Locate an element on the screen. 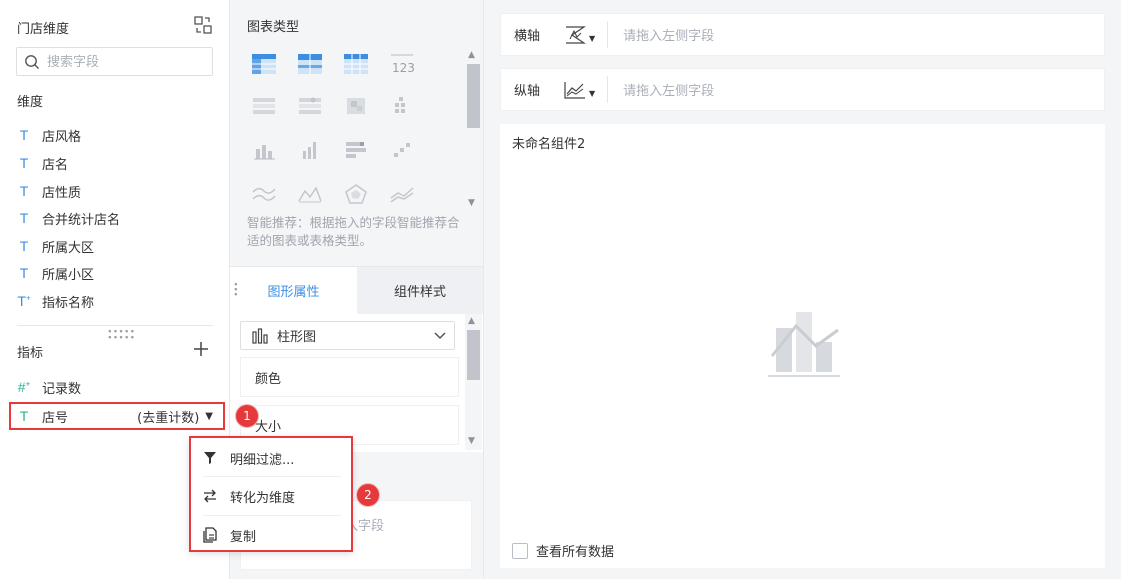 This screenshot has height=579, width=1121. kpi-number-icon: 123 is located at coordinates (402, 64).